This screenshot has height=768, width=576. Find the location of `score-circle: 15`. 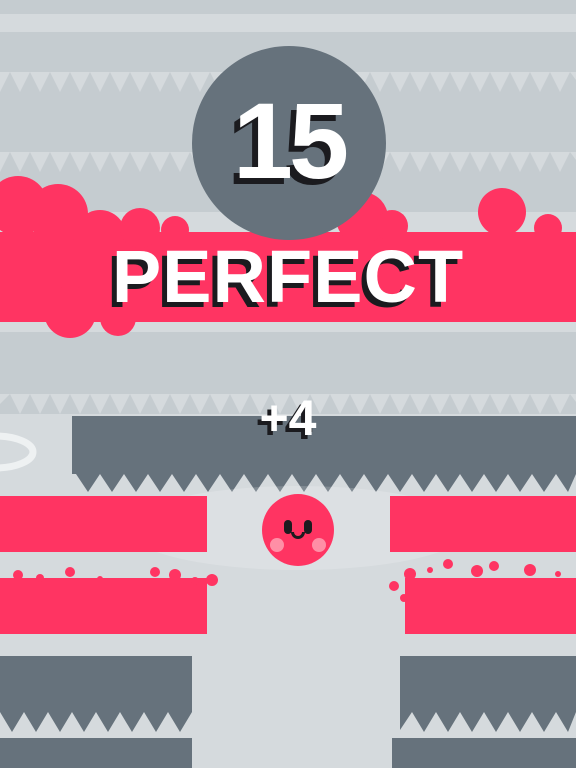

score-circle: 15 is located at coordinates (289, 143).